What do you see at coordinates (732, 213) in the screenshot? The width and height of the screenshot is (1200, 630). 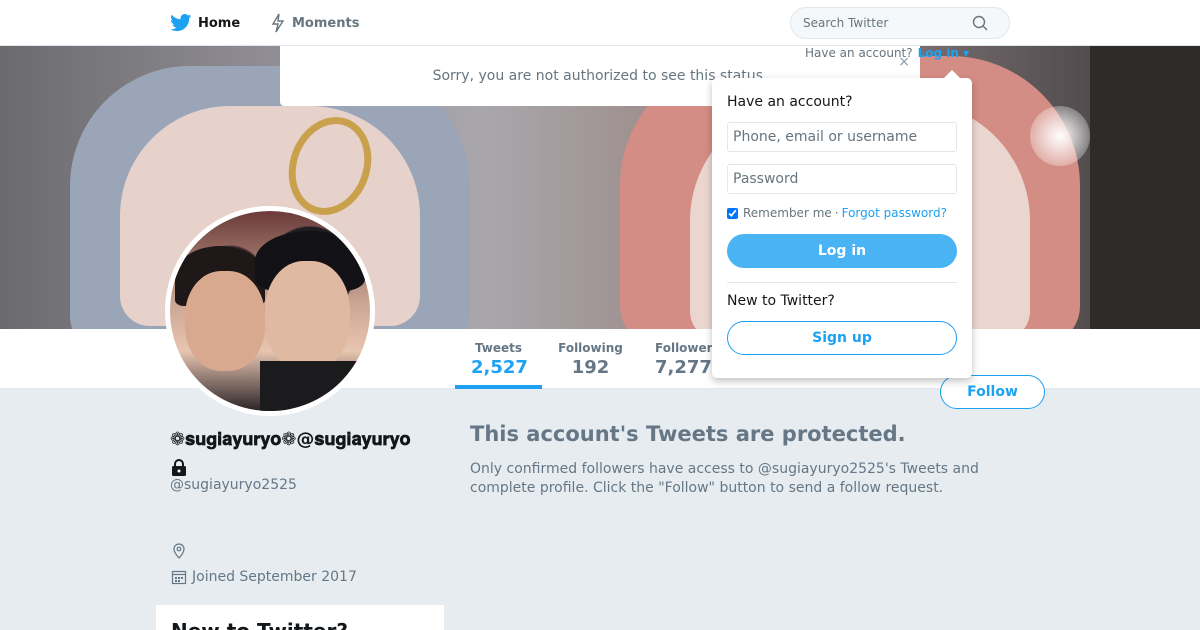 I see `remember-me-checkbox` at bounding box center [732, 213].